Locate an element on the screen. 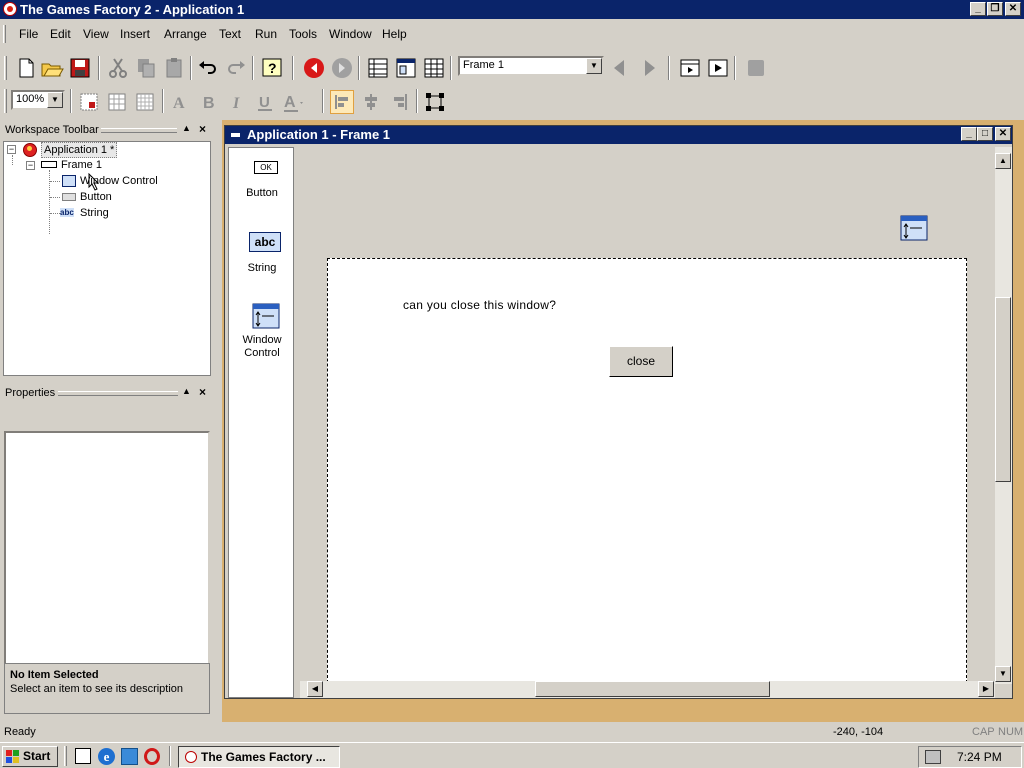 The width and height of the screenshot is (1024, 768). align-right-icon is located at coordinates (399, 102).